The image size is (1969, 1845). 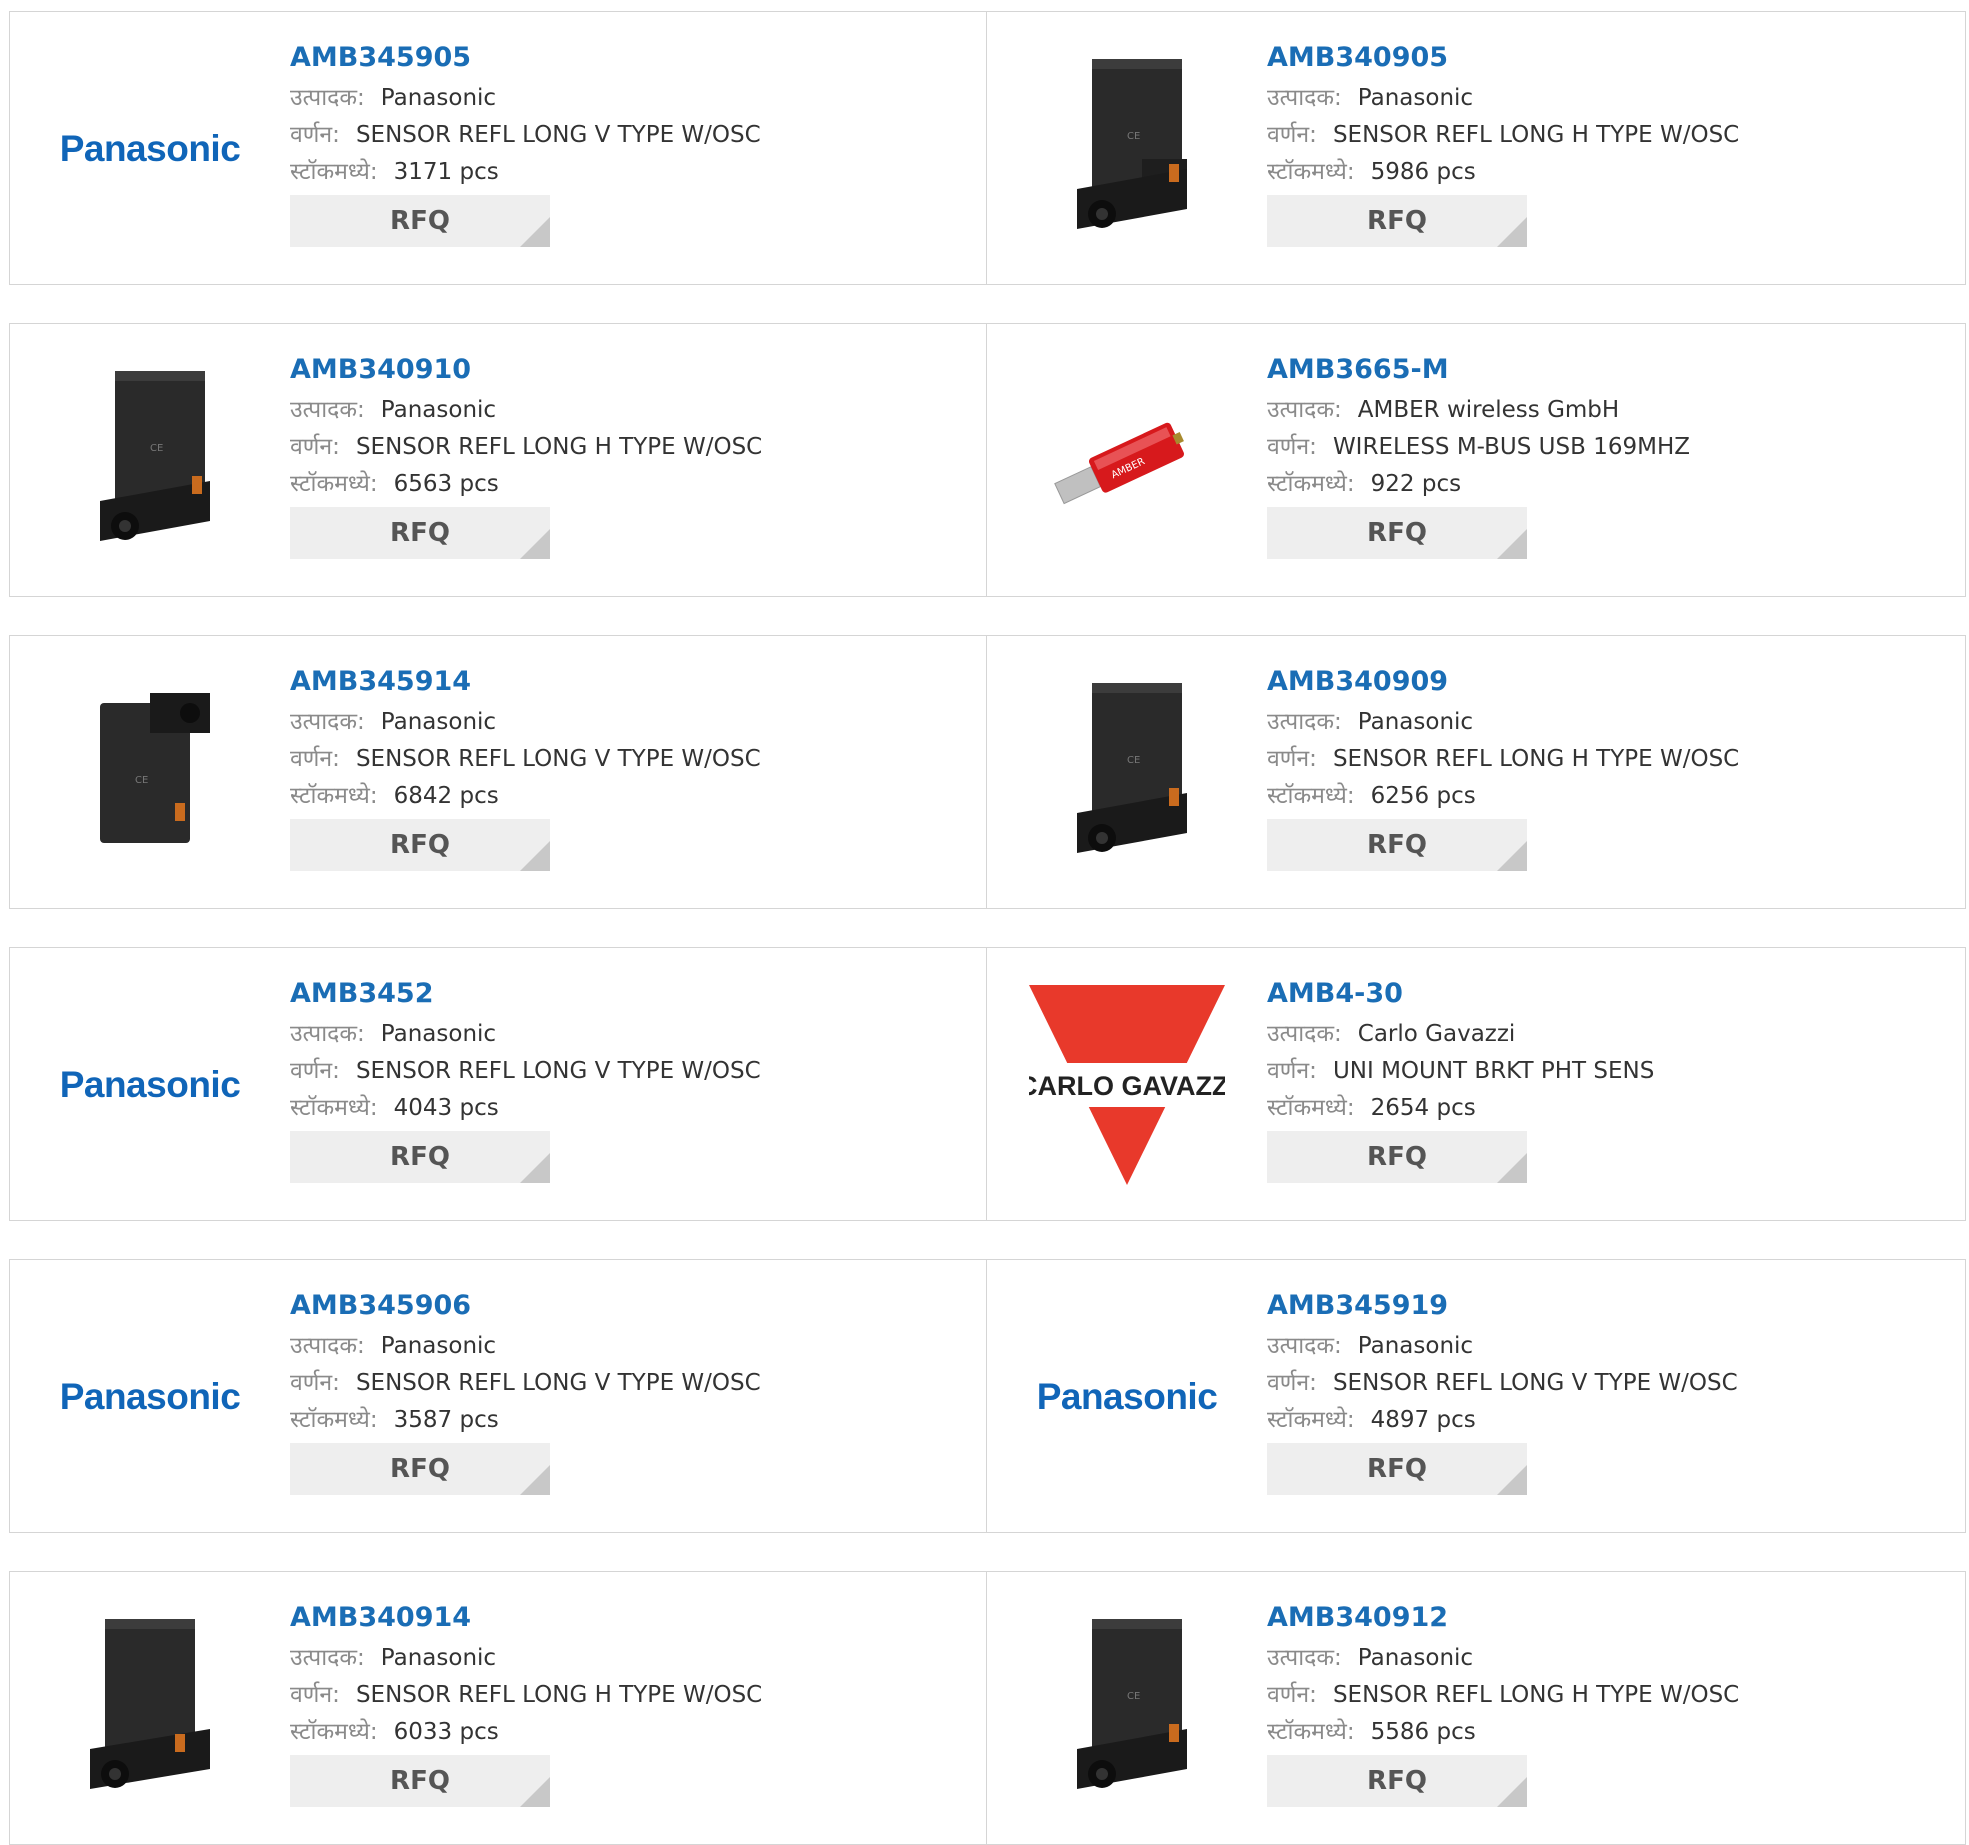 I want to click on part-number-link: AMB3665-M, so click(x=1478, y=370).